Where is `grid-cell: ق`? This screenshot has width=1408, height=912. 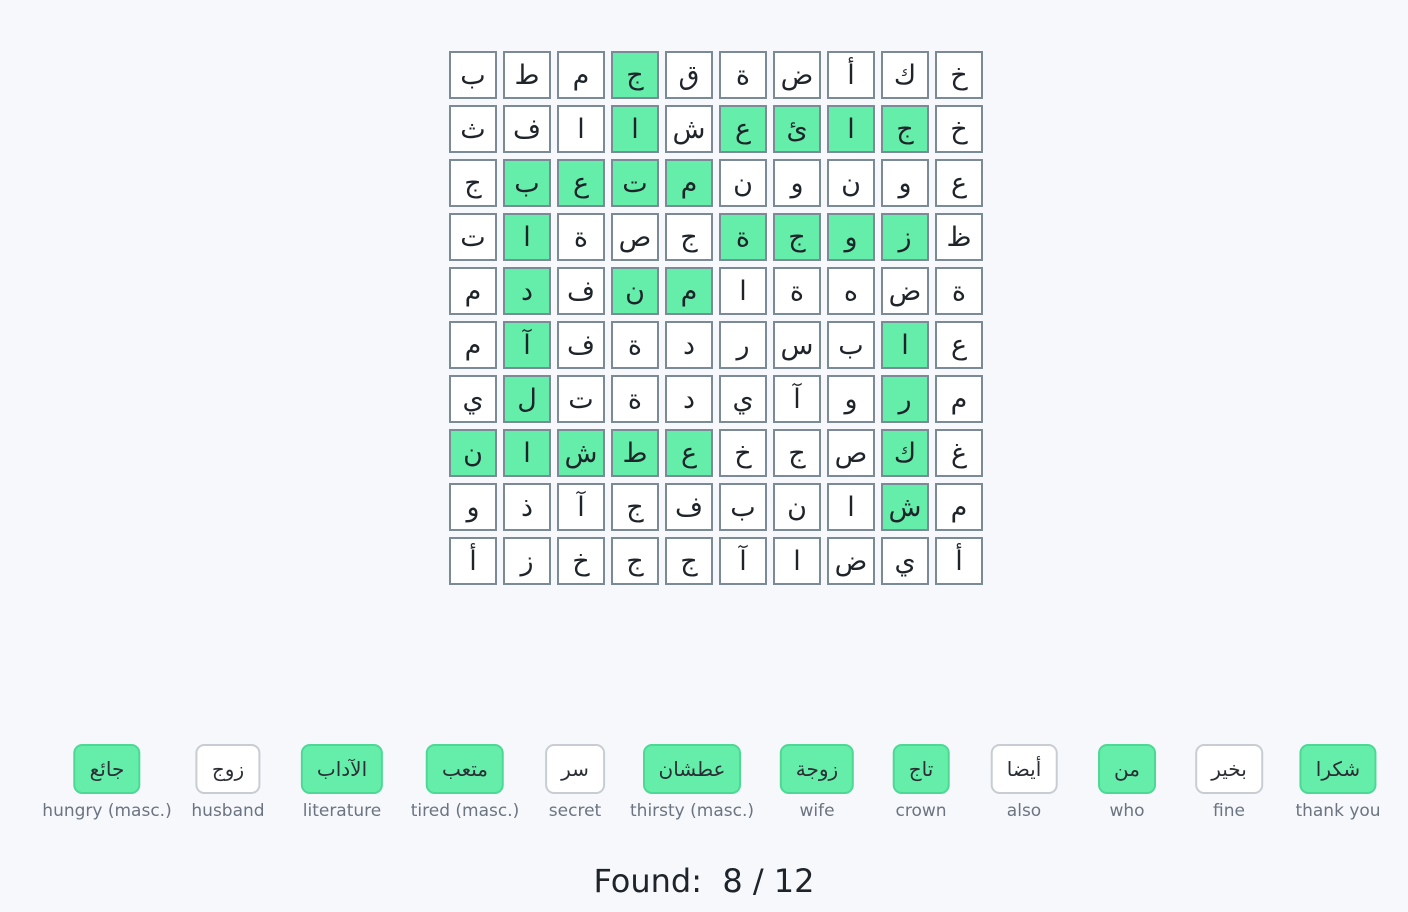 grid-cell: ق is located at coordinates (689, 75).